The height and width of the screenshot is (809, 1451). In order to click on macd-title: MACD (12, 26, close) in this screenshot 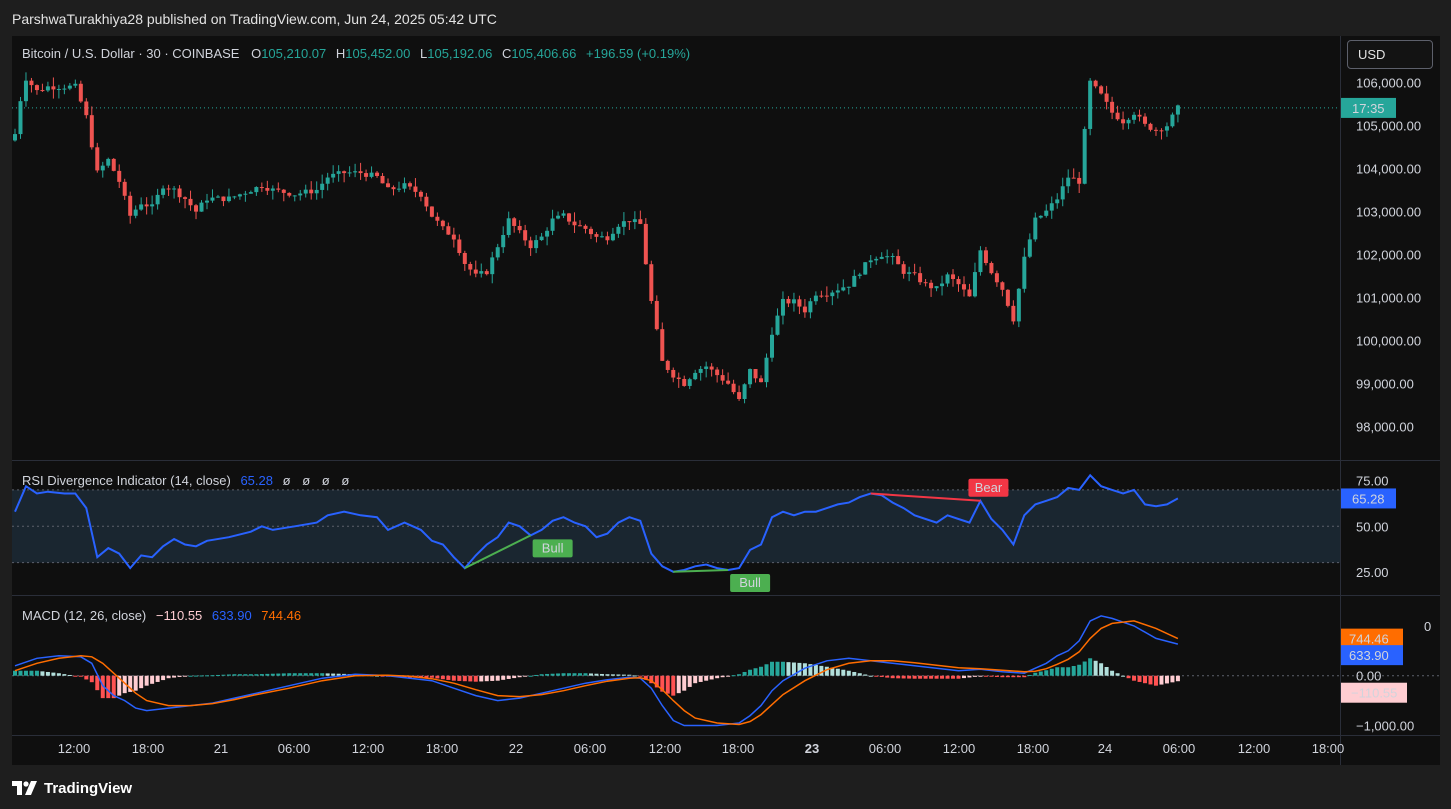, I will do `click(84, 615)`.